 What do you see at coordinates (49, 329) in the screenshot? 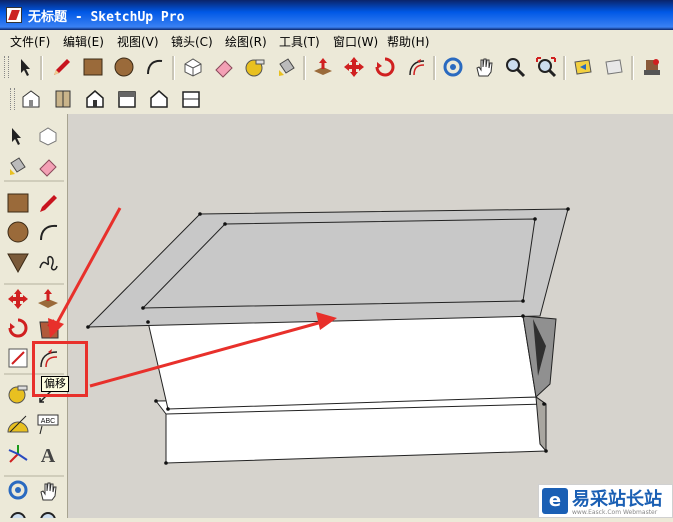
I see `follow-me-icon` at bounding box center [49, 329].